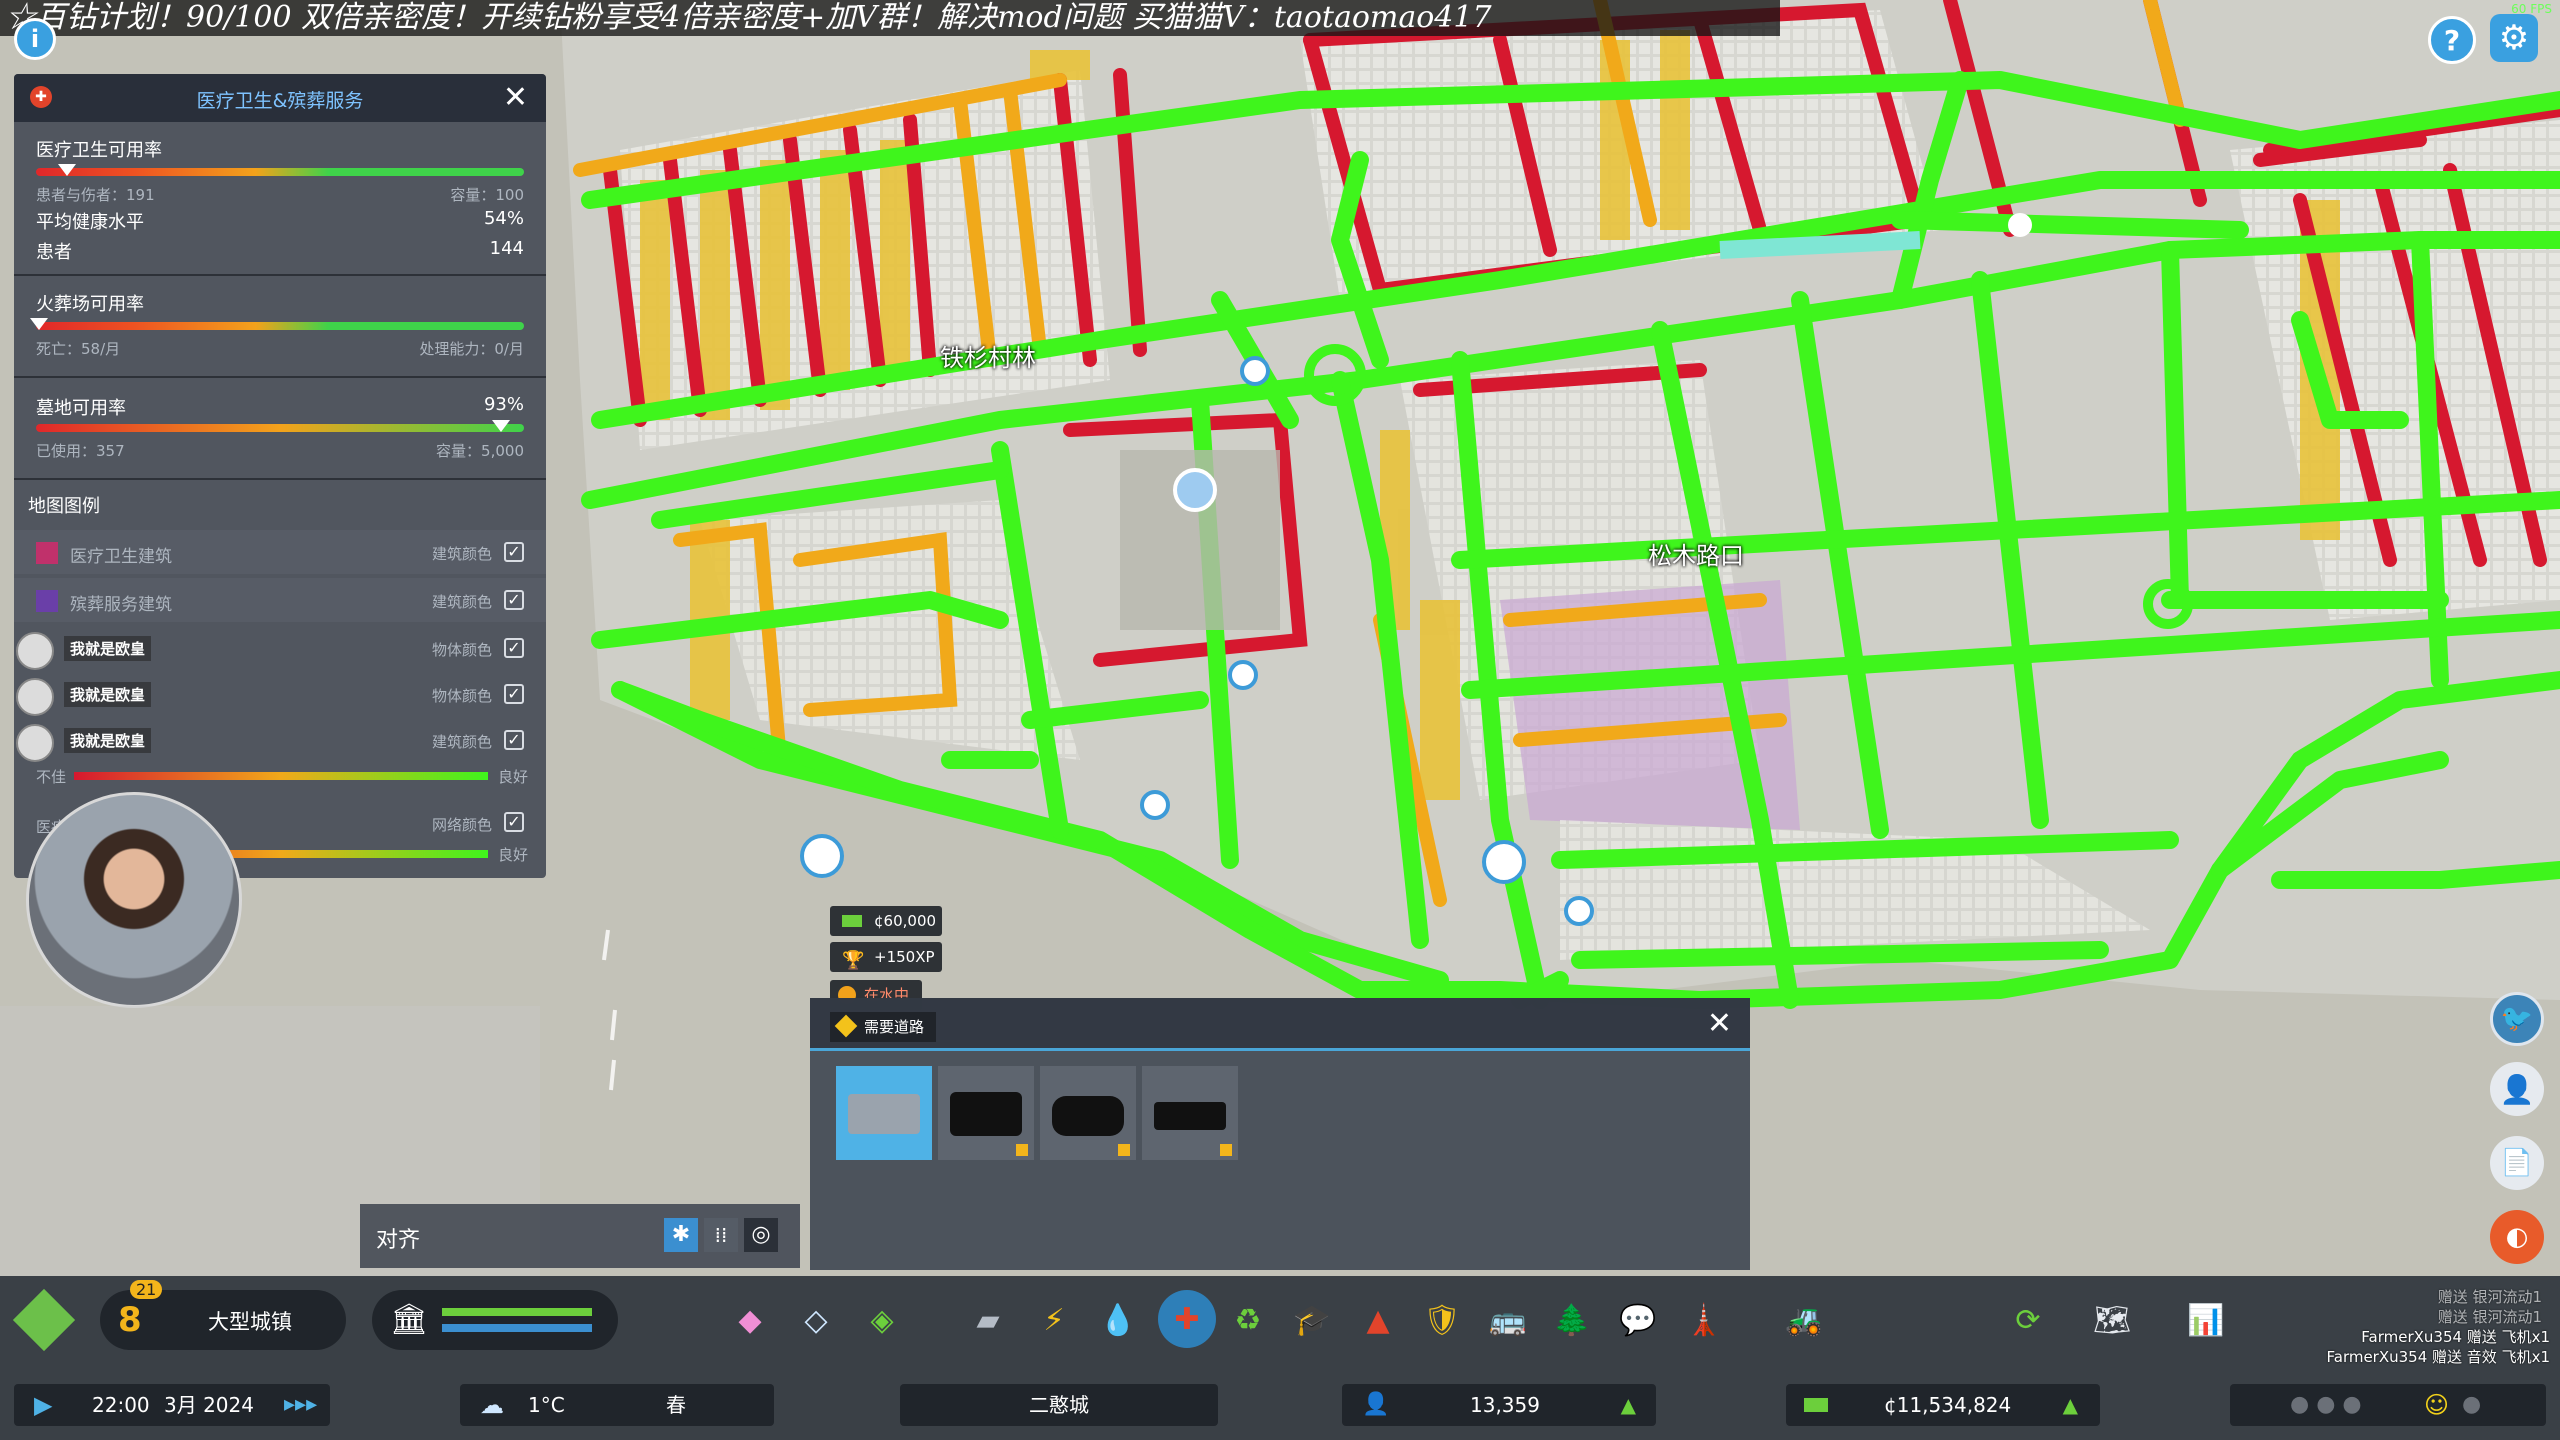 The height and width of the screenshot is (1440, 2560). I want to click on hospital-building-icon, so click(884, 1114).